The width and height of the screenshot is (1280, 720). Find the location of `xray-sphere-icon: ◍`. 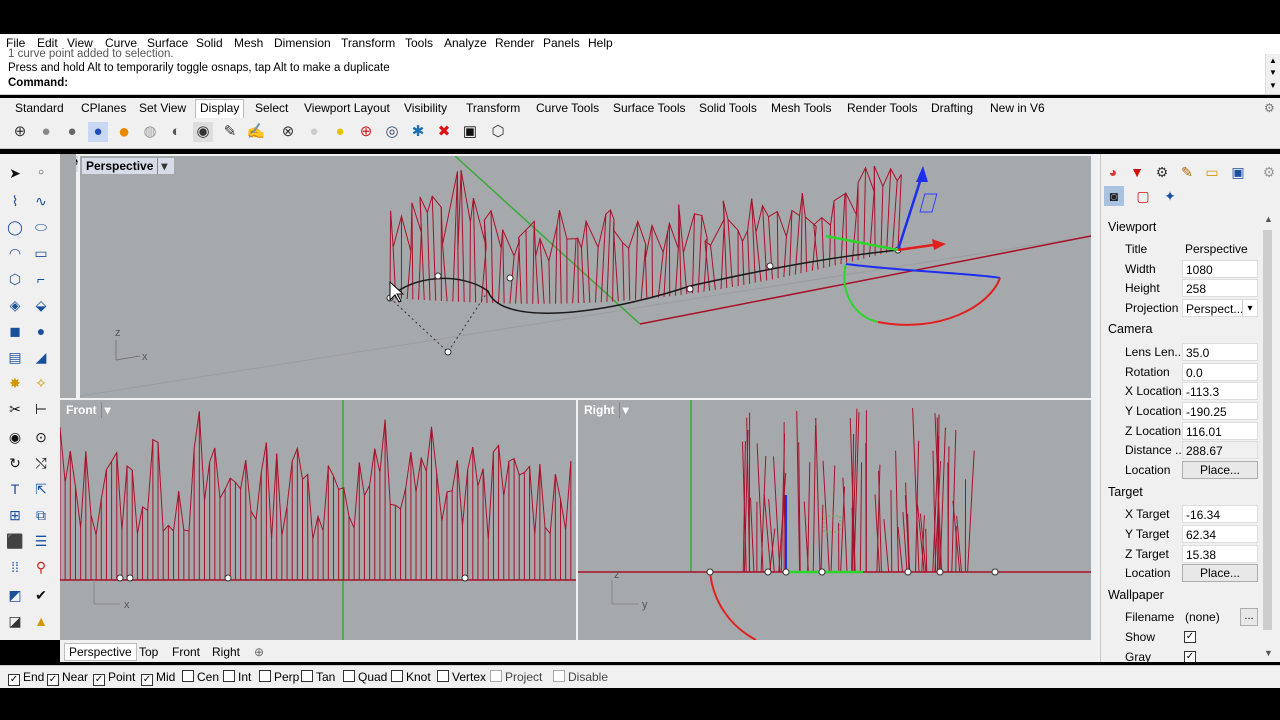

xray-sphere-icon: ◍ is located at coordinates (150, 132).